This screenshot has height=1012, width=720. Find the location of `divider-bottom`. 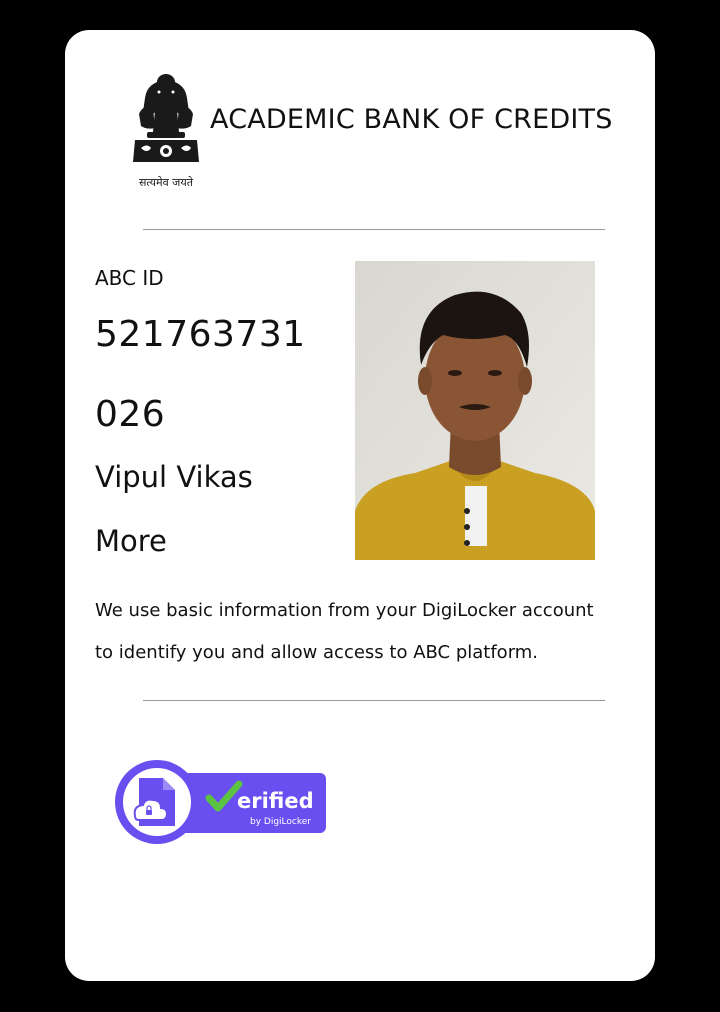

divider-bottom is located at coordinates (374, 700).